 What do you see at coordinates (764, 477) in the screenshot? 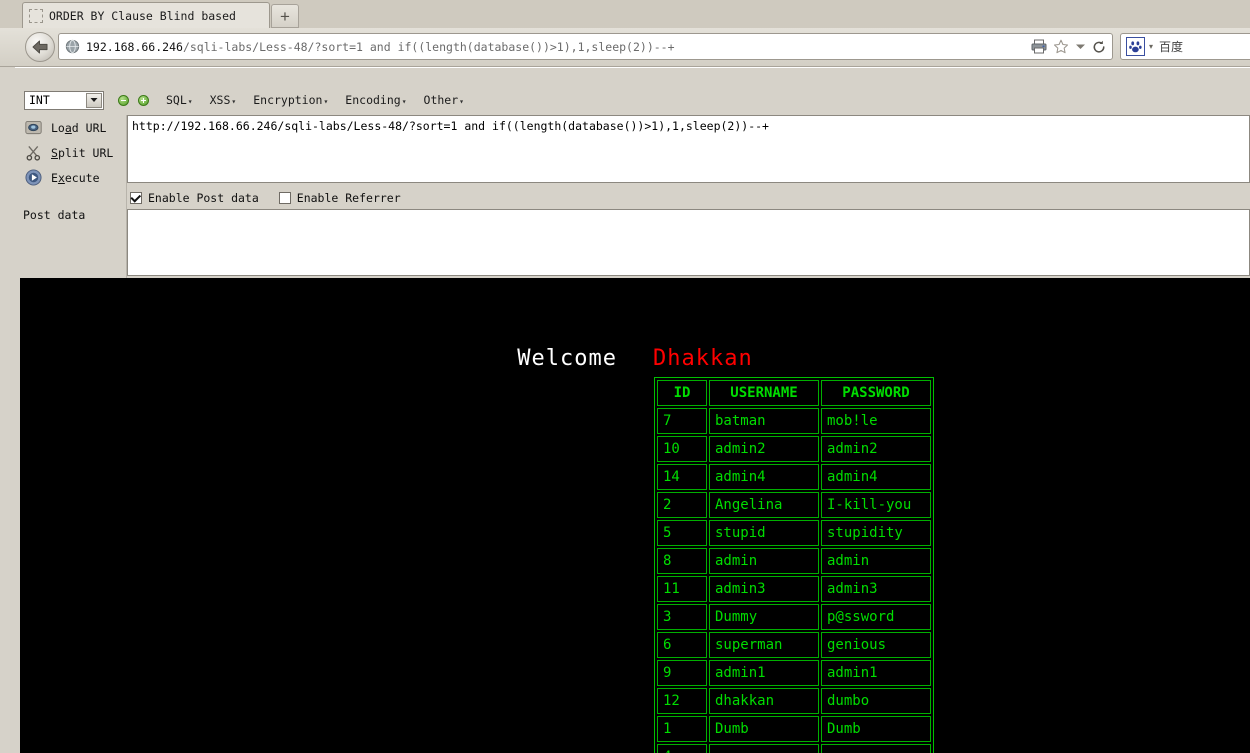
I see `cell-username: admin4` at bounding box center [764, 477].